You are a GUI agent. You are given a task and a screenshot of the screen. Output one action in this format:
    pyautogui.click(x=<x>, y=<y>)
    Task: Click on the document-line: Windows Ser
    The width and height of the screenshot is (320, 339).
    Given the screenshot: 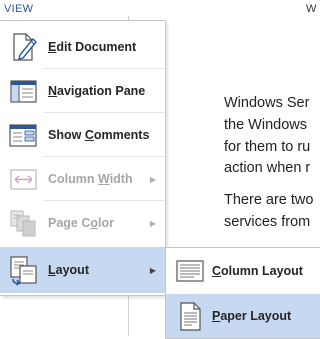 What is the action you would take?
    pyautogui.click(x=267, y=103)
    